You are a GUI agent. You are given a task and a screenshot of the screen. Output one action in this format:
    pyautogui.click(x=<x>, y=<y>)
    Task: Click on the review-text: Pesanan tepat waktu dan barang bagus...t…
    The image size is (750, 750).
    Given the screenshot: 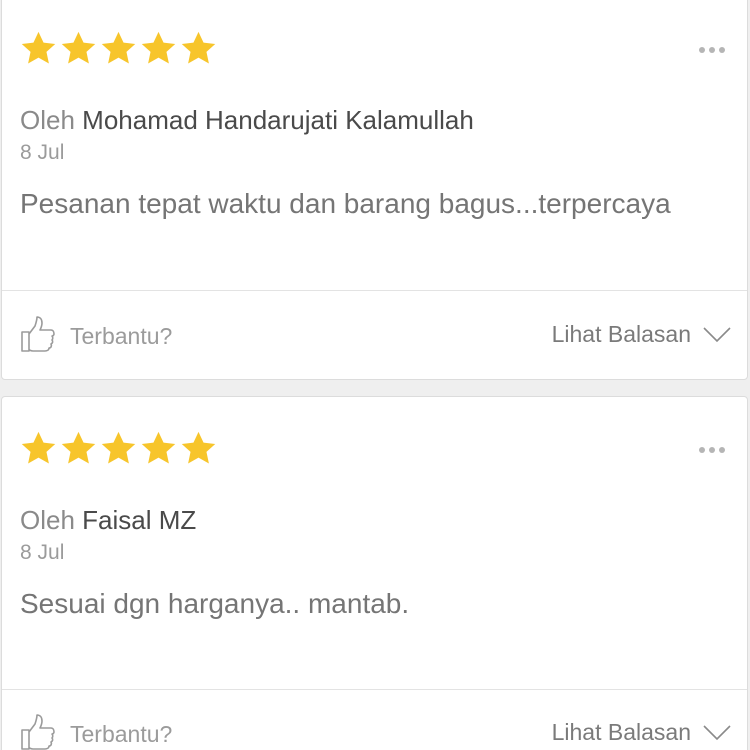 What is the action you would take?
    pyautogui.click(x=345, y=203)
    